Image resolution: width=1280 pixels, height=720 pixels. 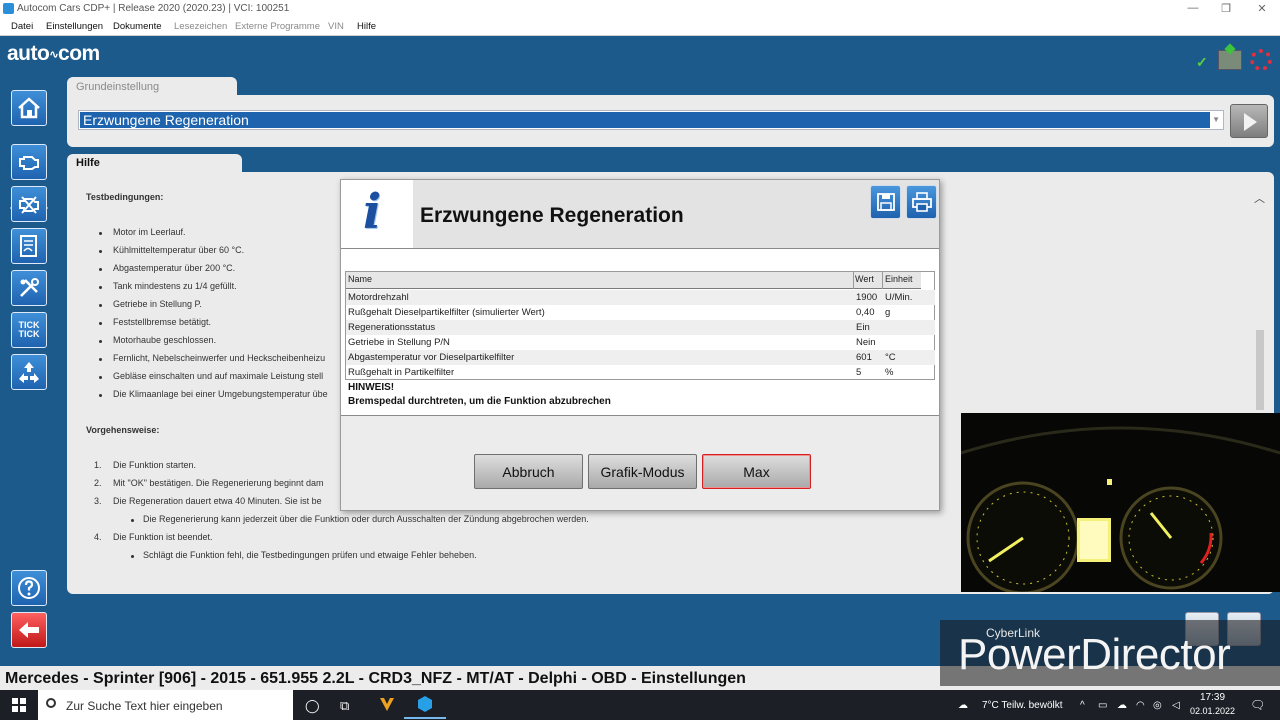 I want to click on chevron-down-icon: ▼, so click(x=1216, y=119).